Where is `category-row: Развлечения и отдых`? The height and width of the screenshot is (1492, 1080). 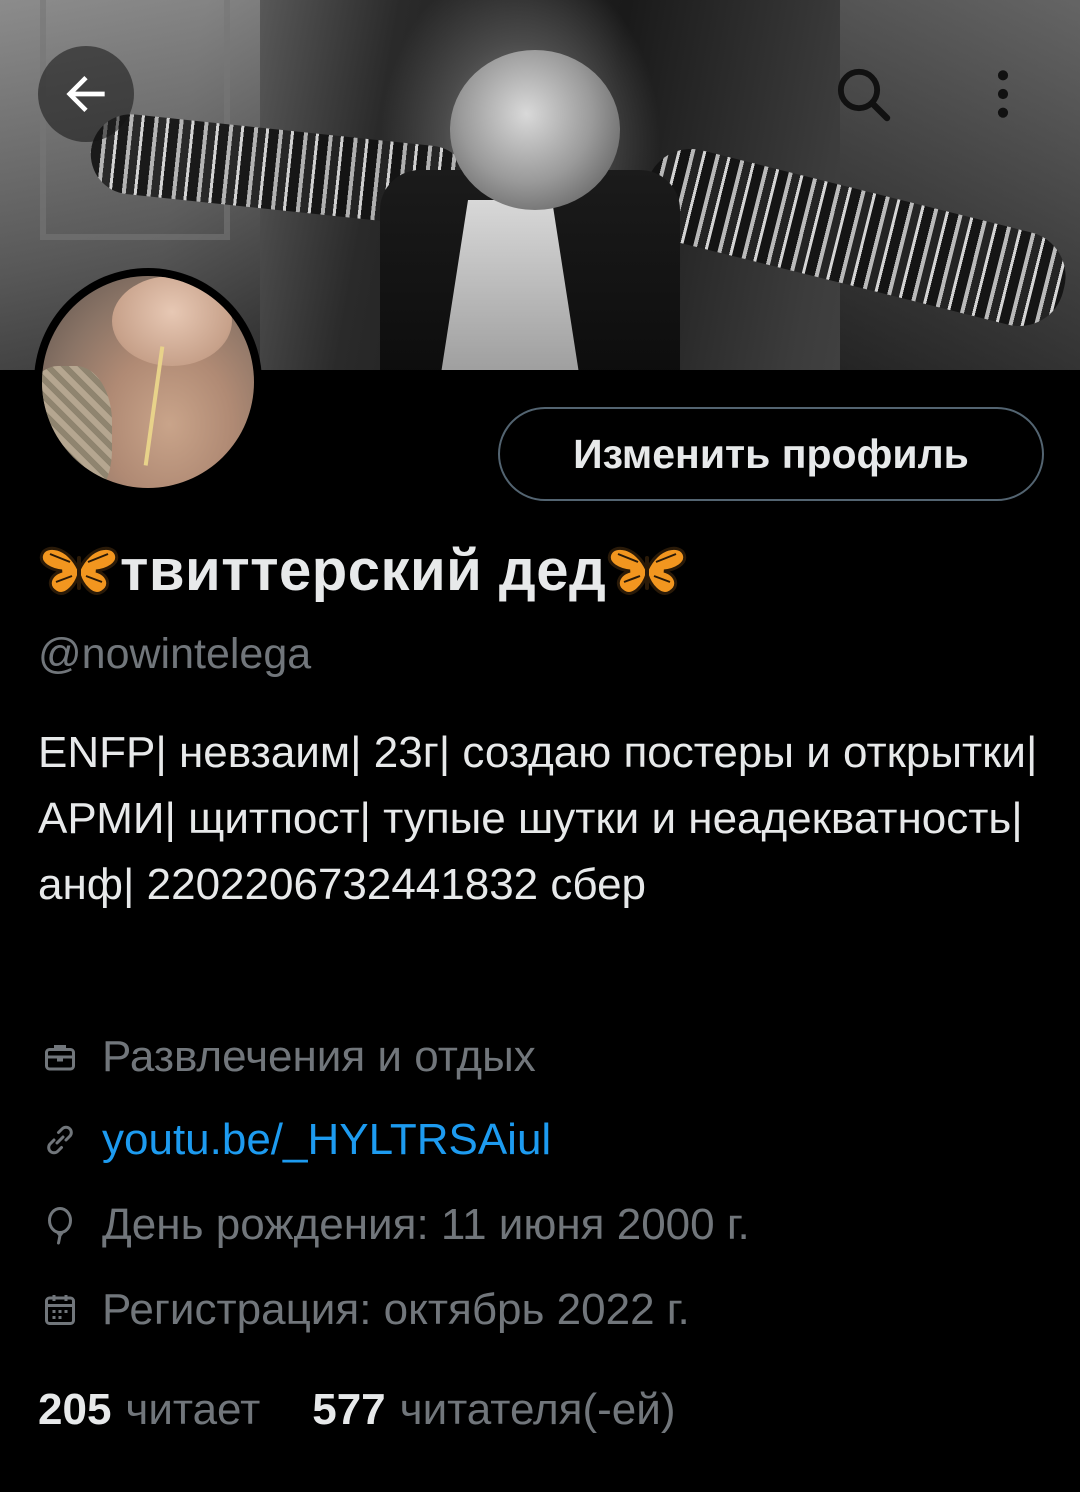
category-row: Развлечения и отдых is located at coordinates (287, 1057).